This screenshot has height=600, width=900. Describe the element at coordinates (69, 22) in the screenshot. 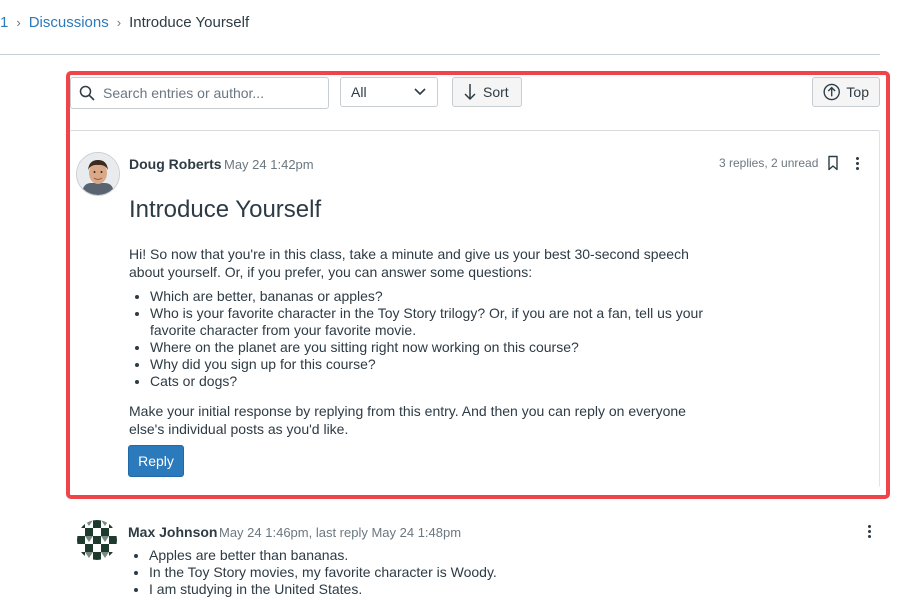

I see `breadcrumb-discussions-link: Discussions` at that location.